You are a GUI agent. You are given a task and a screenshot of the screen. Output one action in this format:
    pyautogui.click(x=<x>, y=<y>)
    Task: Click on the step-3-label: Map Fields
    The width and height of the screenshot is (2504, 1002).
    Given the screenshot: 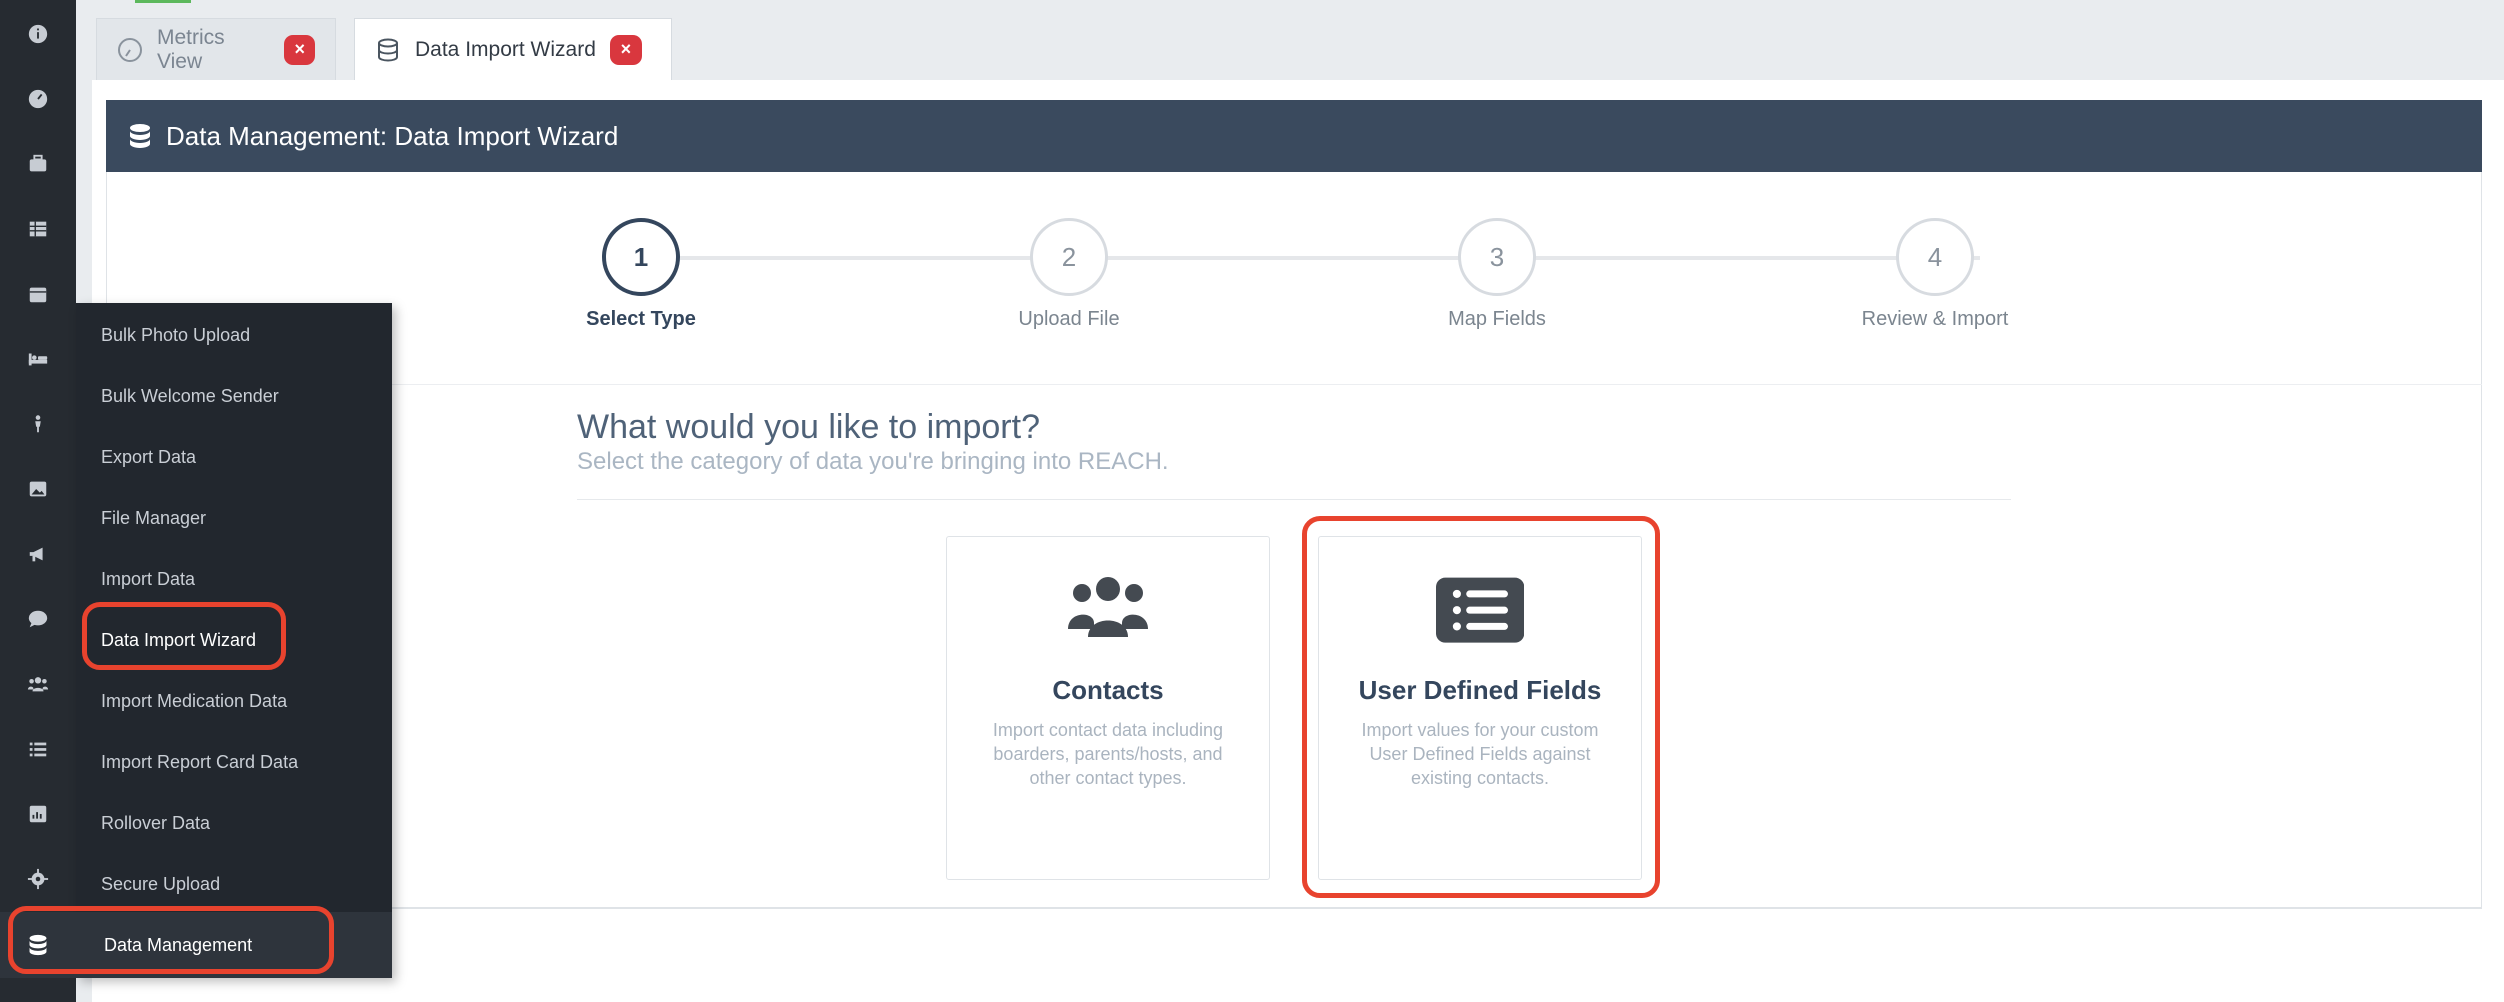 What is the action you would take?
    pyautogui.click(x=1497, y=319)
    